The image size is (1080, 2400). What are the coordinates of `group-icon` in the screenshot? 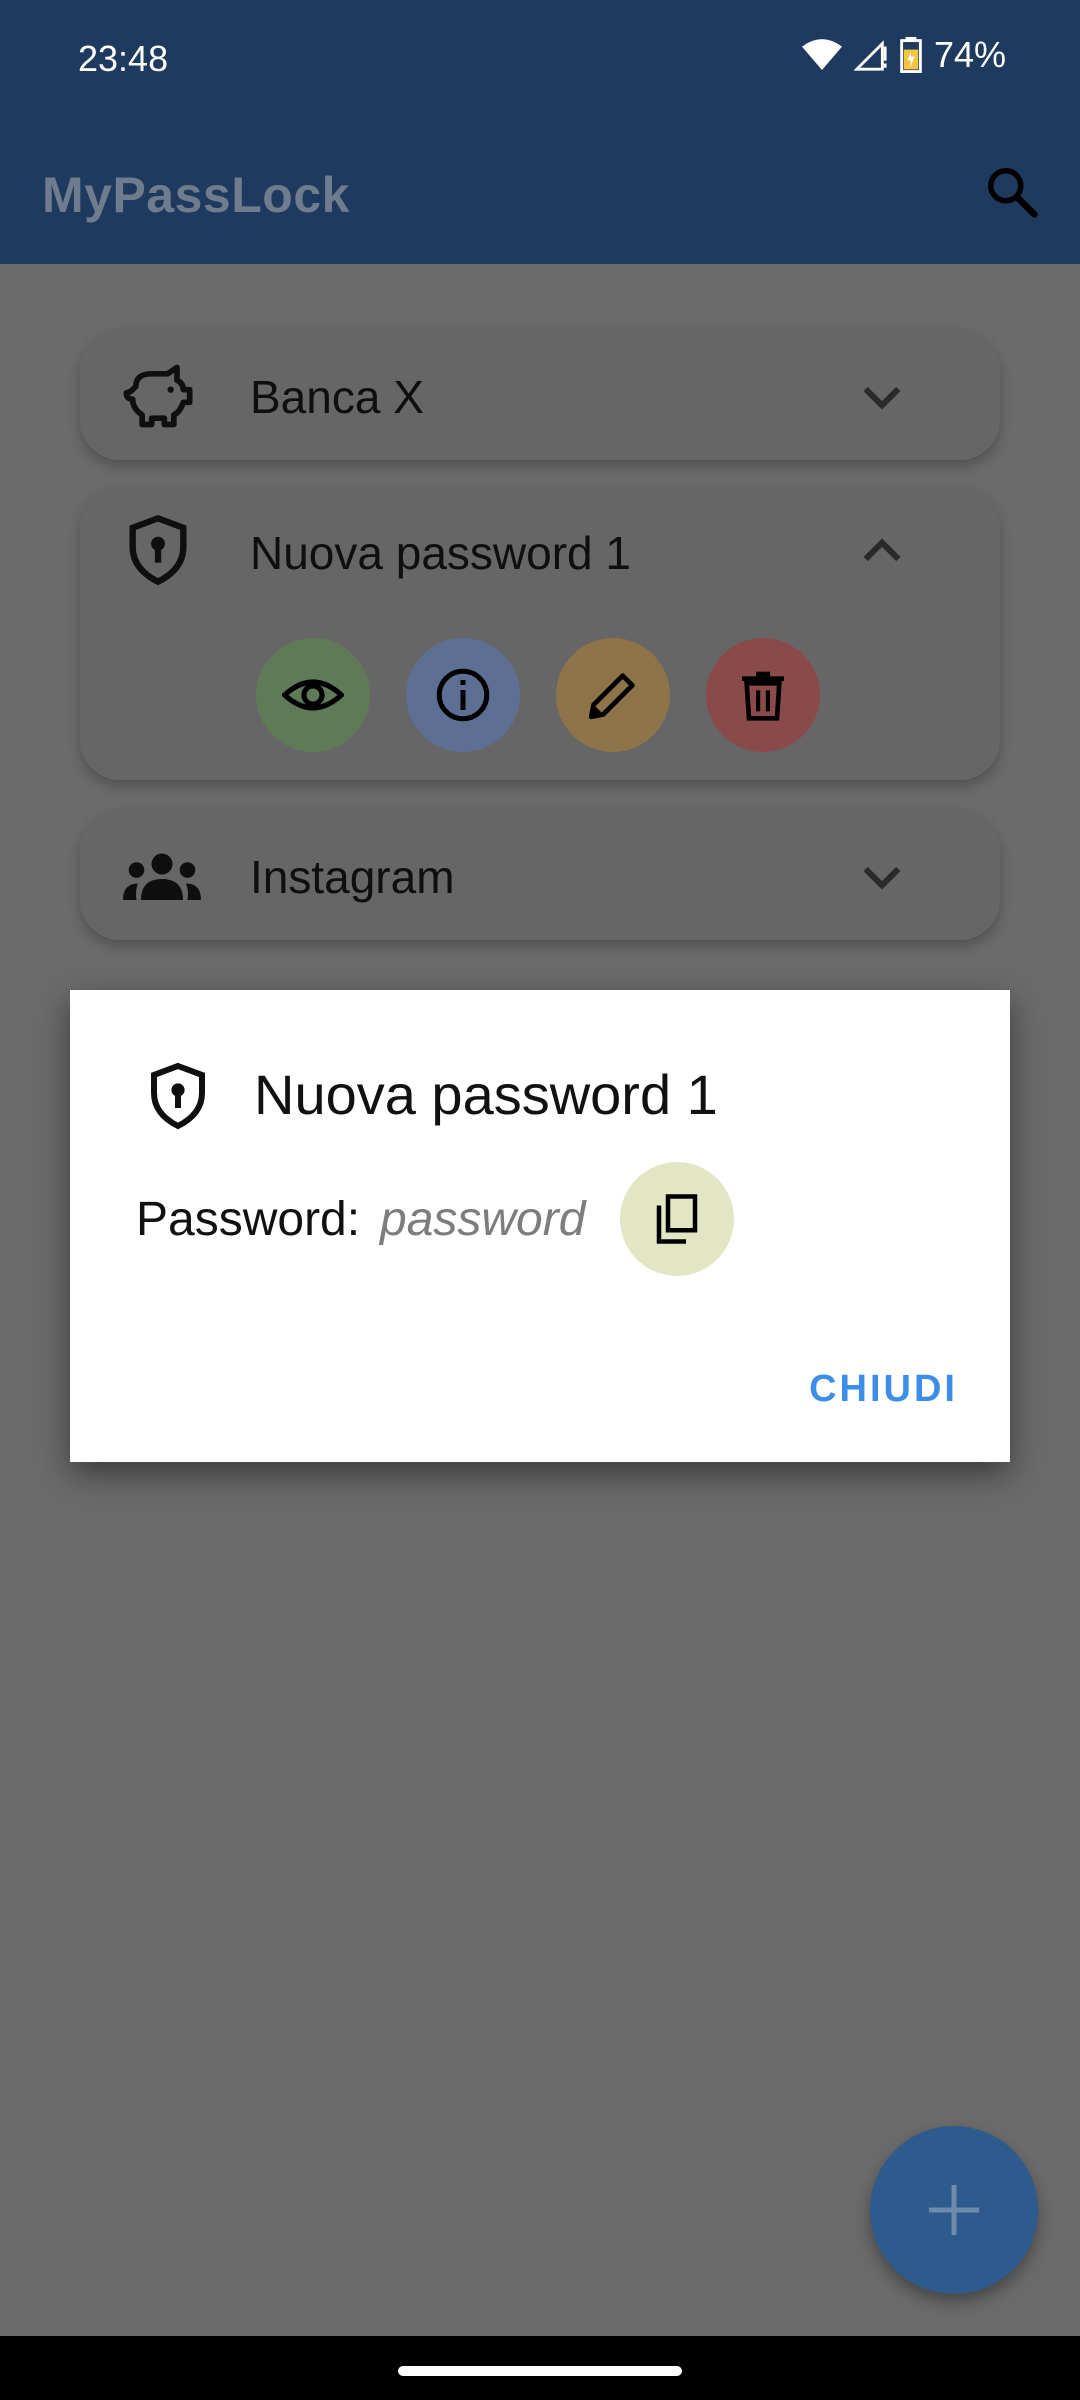 It's located at (162, 876).